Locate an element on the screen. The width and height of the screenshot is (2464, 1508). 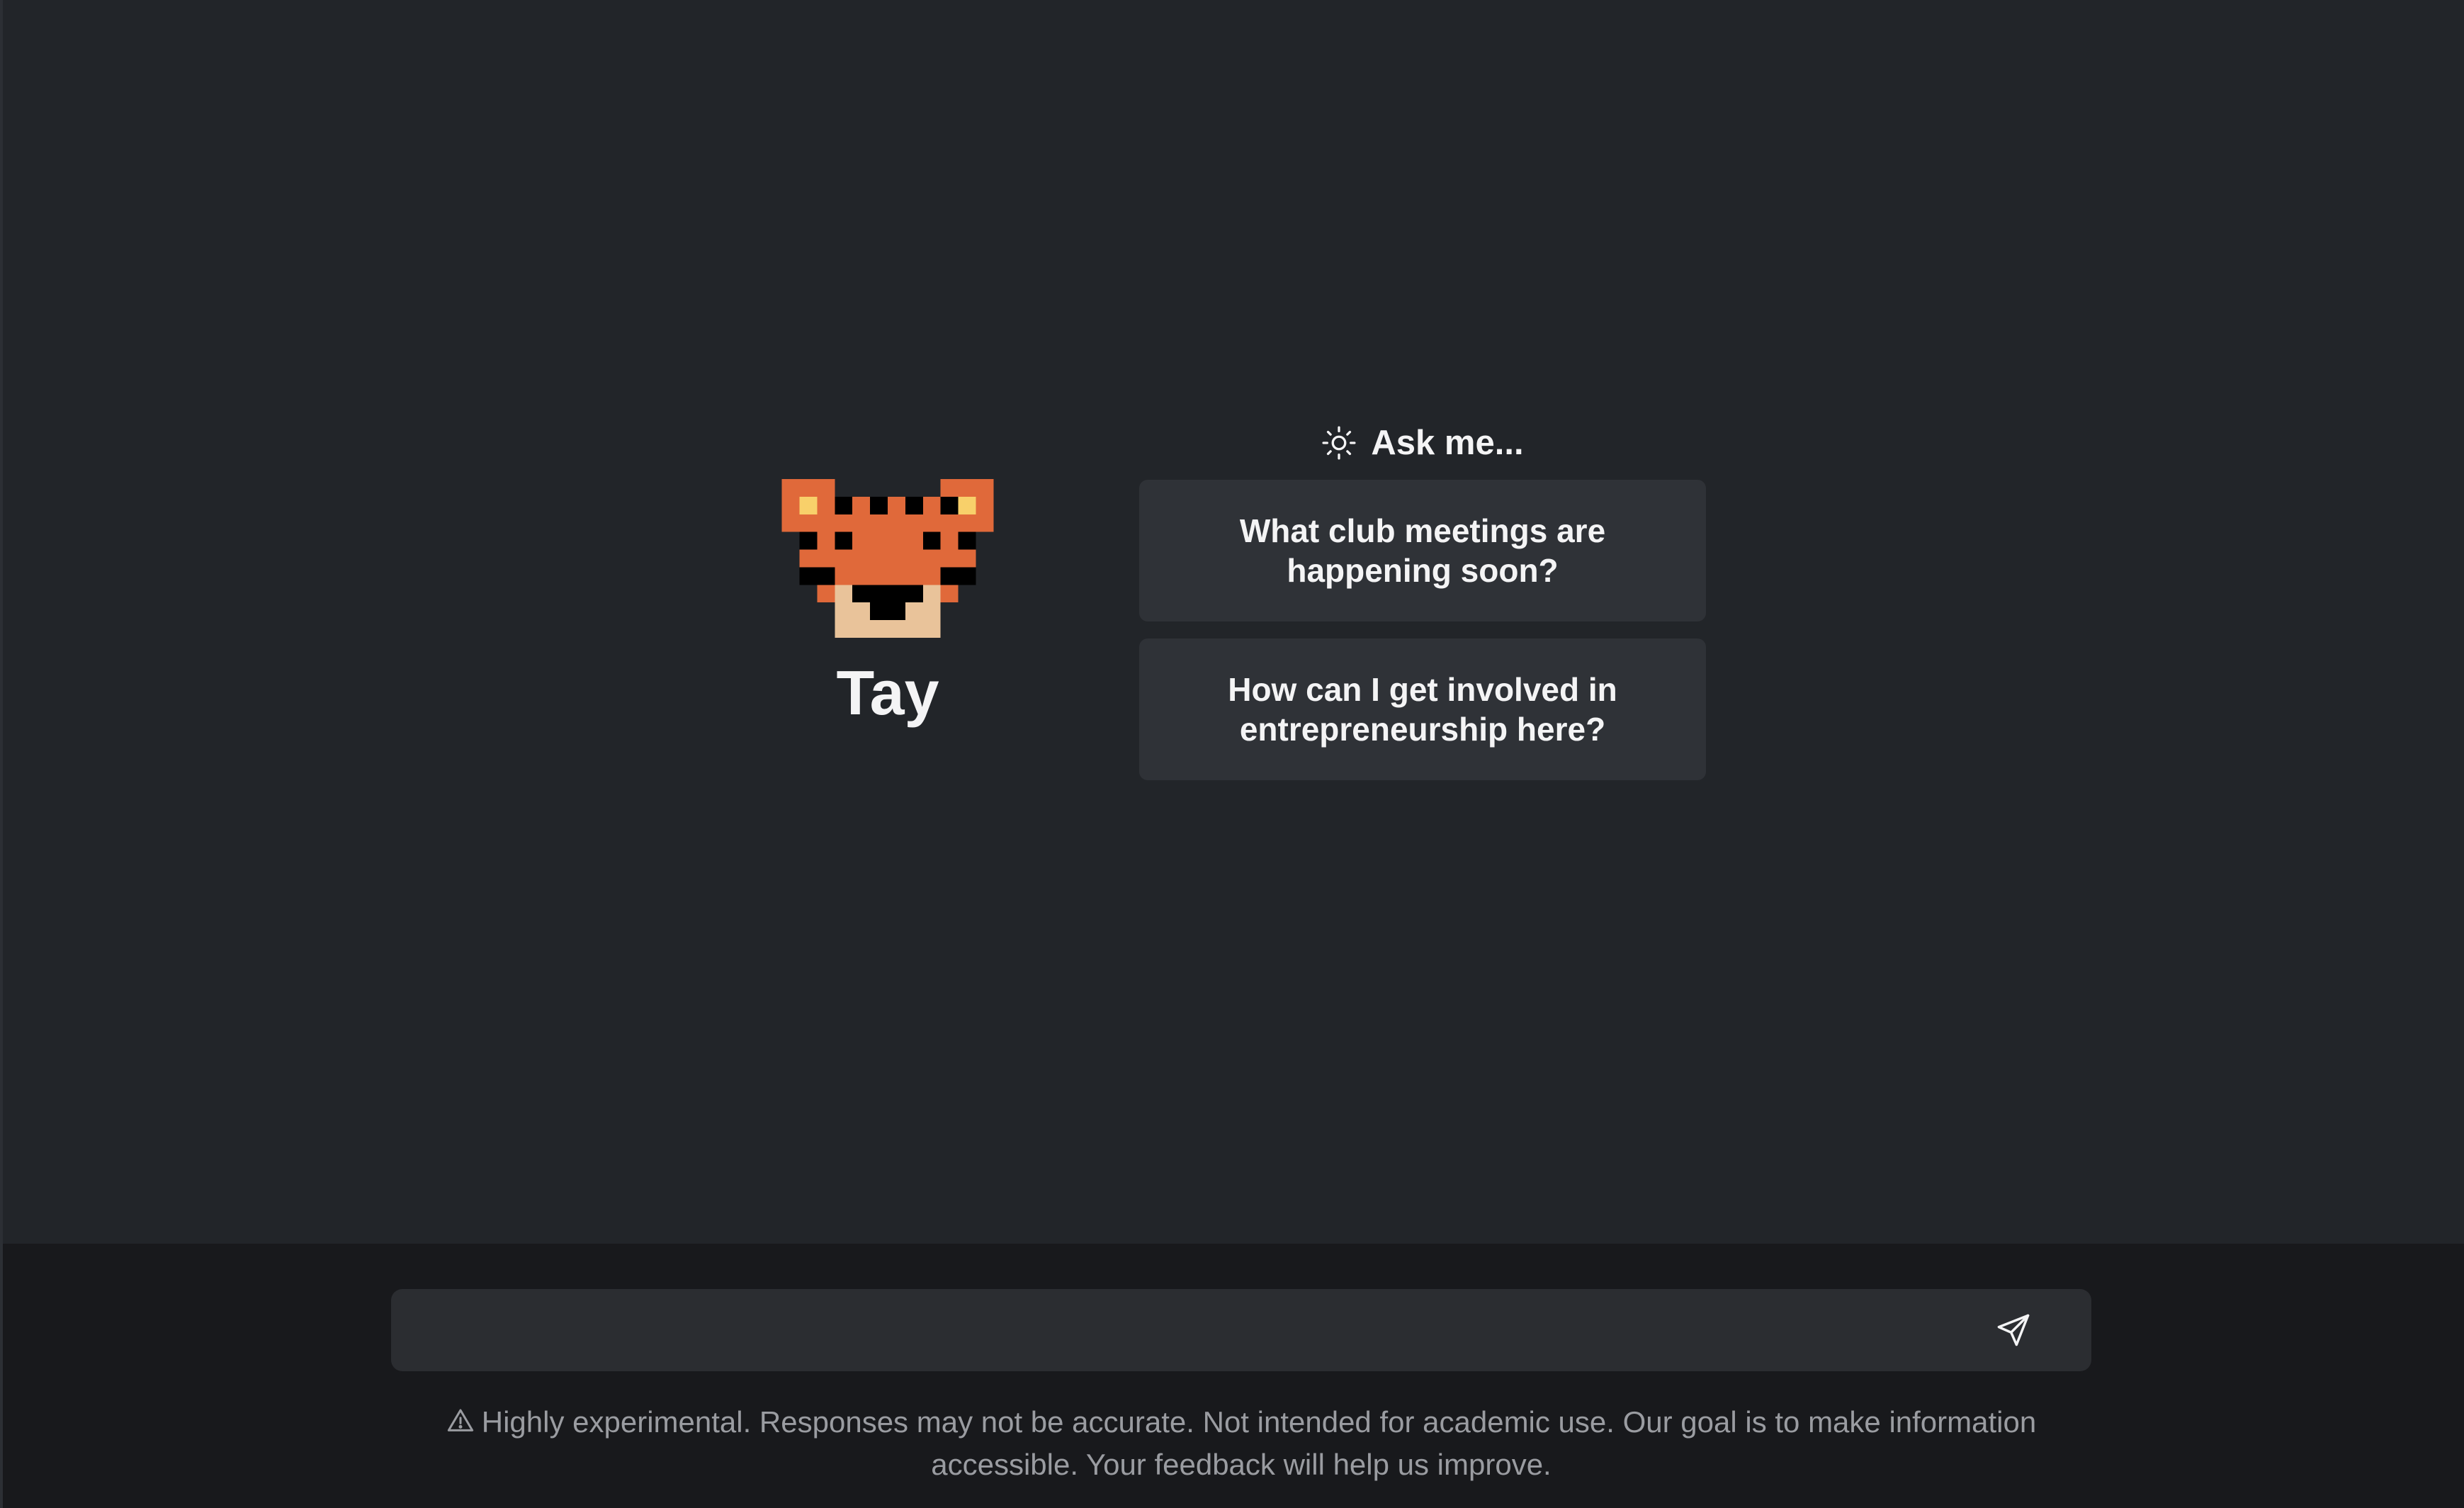
send-button is located at coordinates (2013, 1330).